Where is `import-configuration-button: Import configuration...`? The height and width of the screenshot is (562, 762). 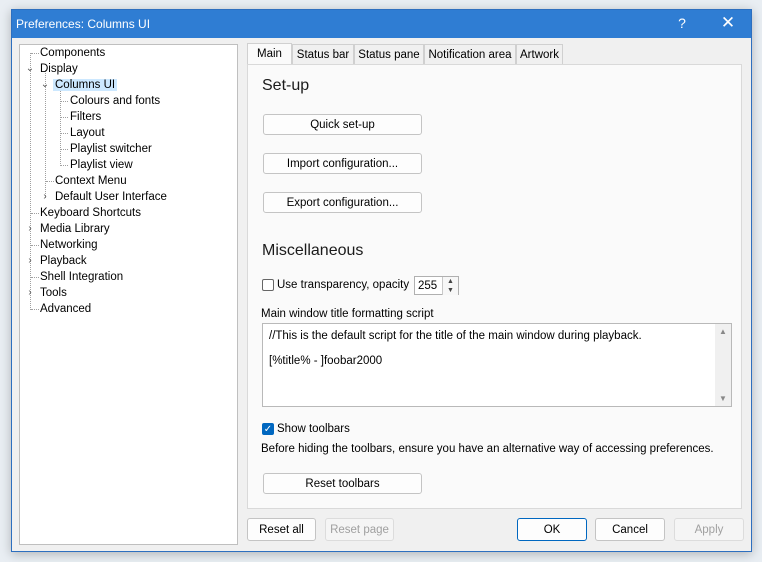 import-configuration-button: Import configuration... is located at coordinates (342, 163).